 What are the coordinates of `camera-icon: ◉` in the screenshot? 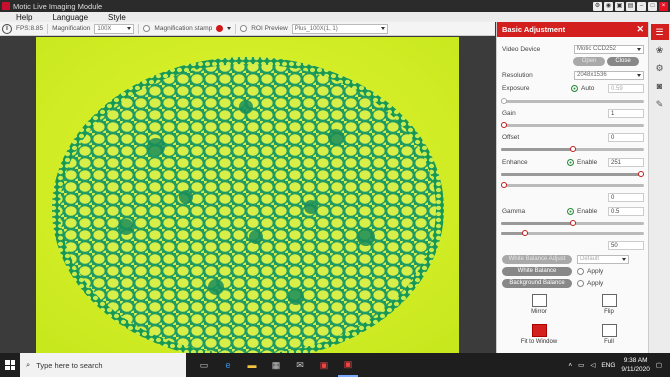 It's located at (608, 6).